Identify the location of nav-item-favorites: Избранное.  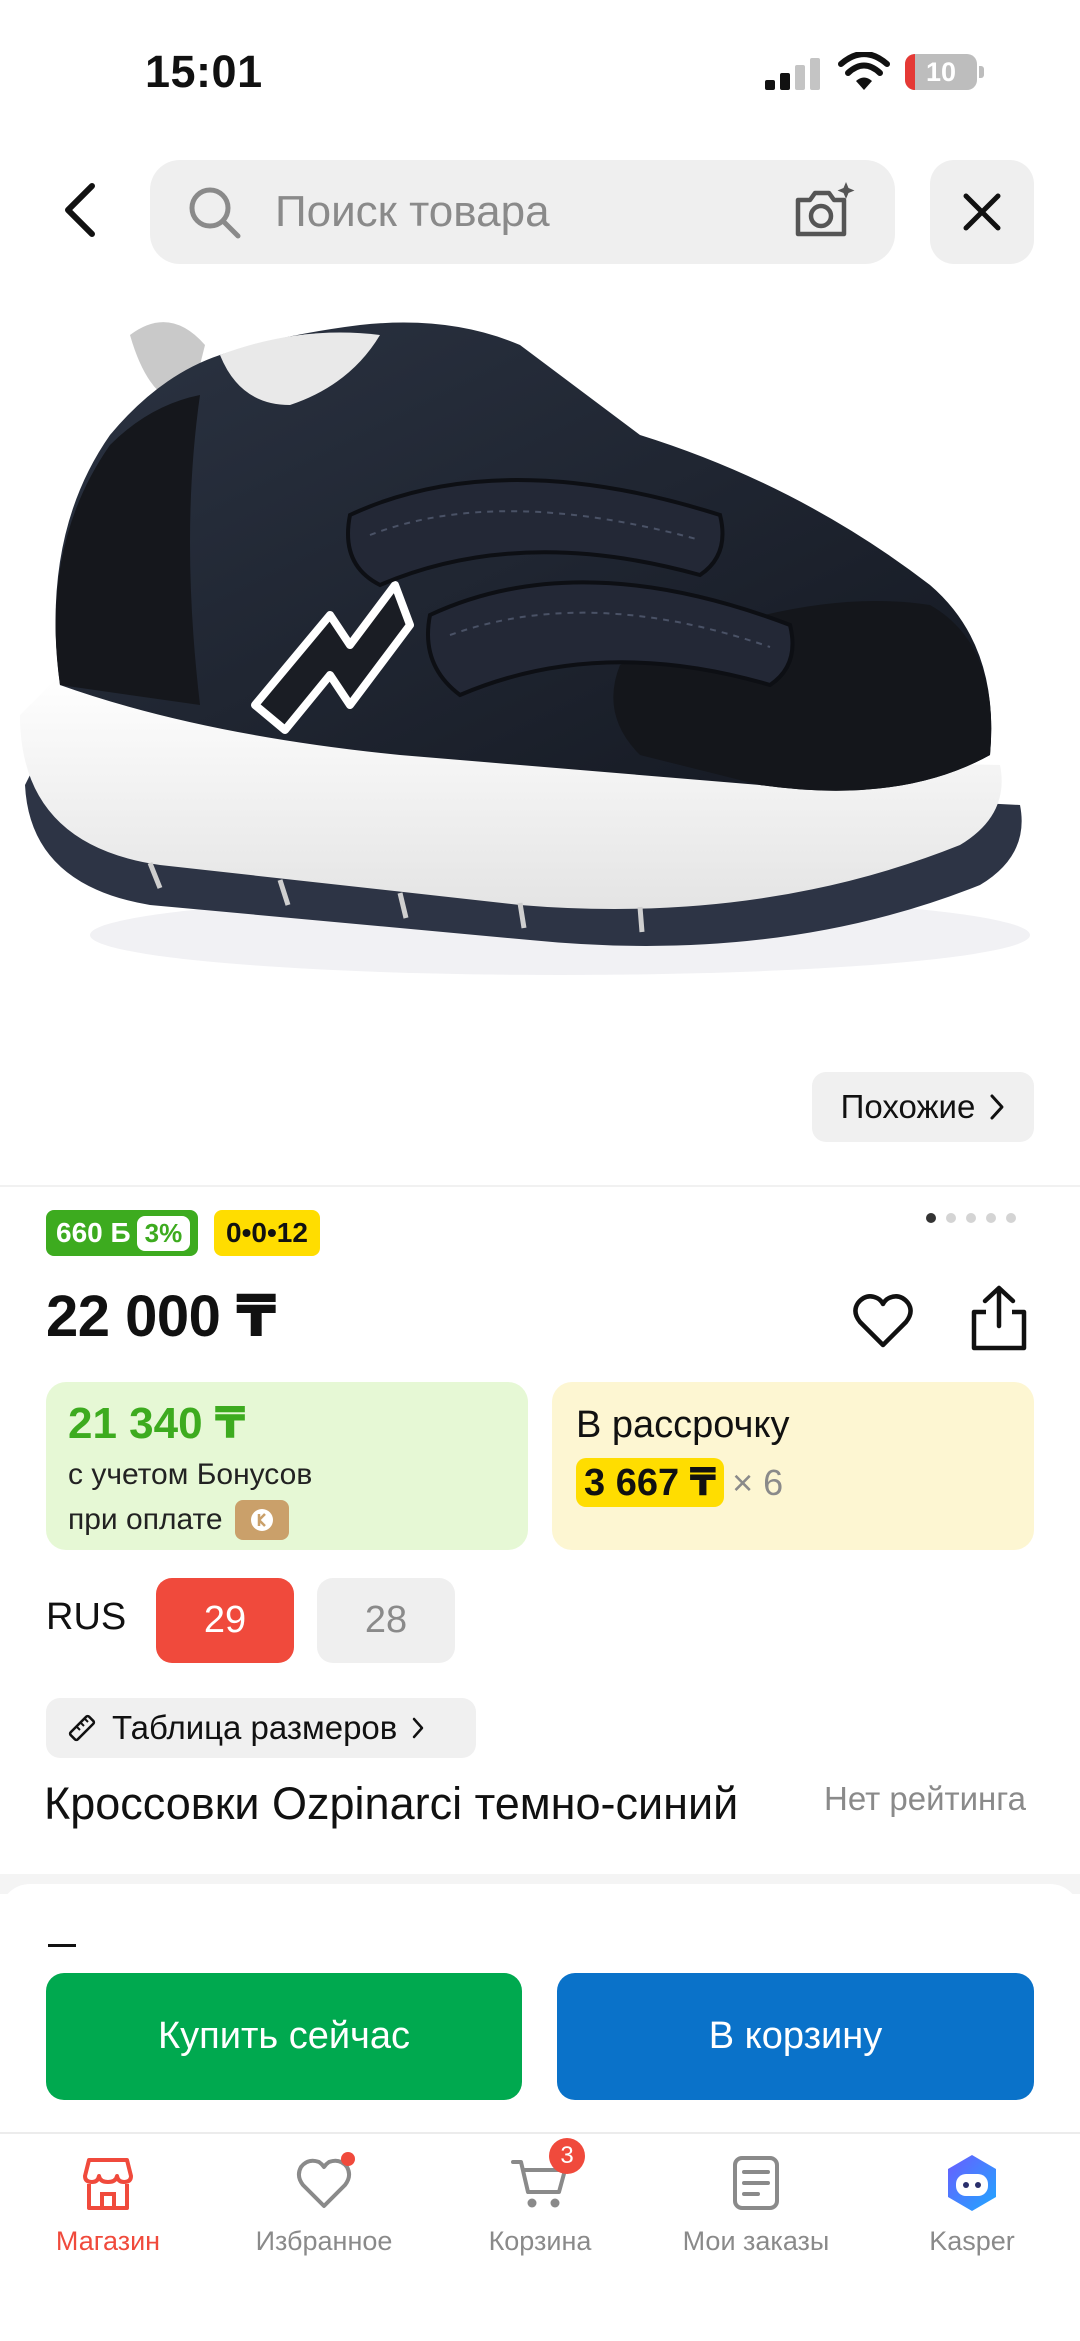
(324, 2217).